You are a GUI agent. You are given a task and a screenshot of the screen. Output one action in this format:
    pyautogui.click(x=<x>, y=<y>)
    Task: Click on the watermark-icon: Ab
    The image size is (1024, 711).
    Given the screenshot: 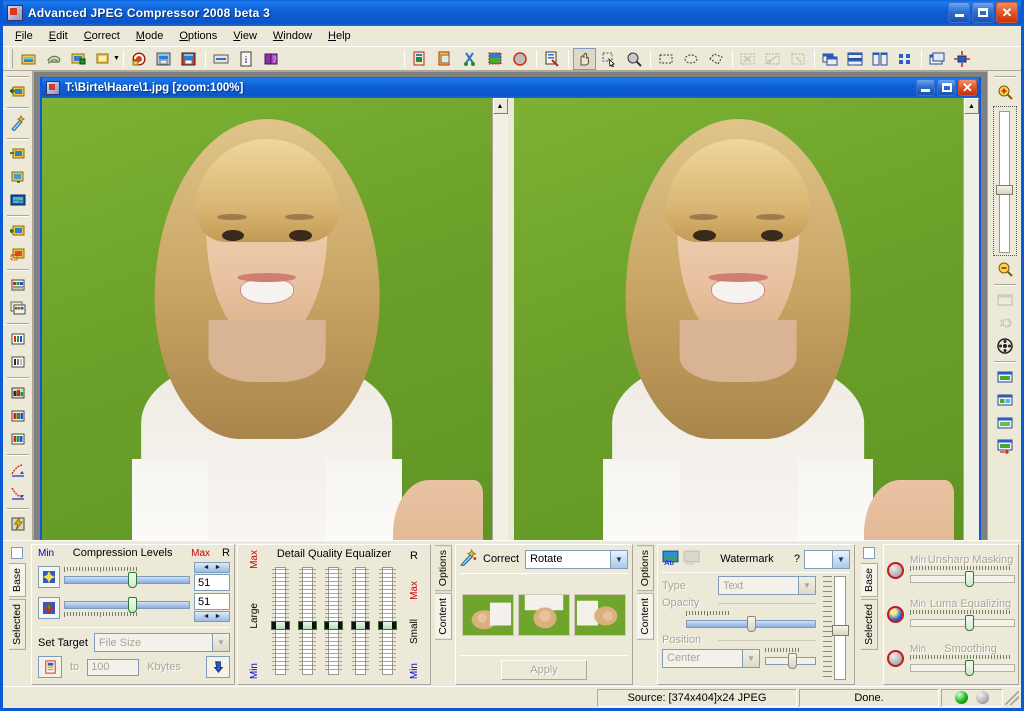 What is the action you would take?
    pyautogui.click(x=670, y=559)
    